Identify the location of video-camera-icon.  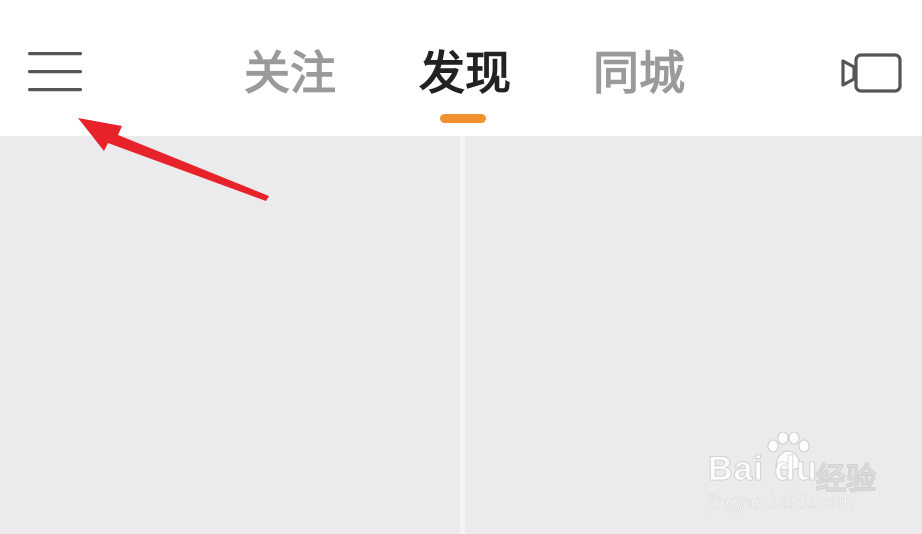
(871, 73).